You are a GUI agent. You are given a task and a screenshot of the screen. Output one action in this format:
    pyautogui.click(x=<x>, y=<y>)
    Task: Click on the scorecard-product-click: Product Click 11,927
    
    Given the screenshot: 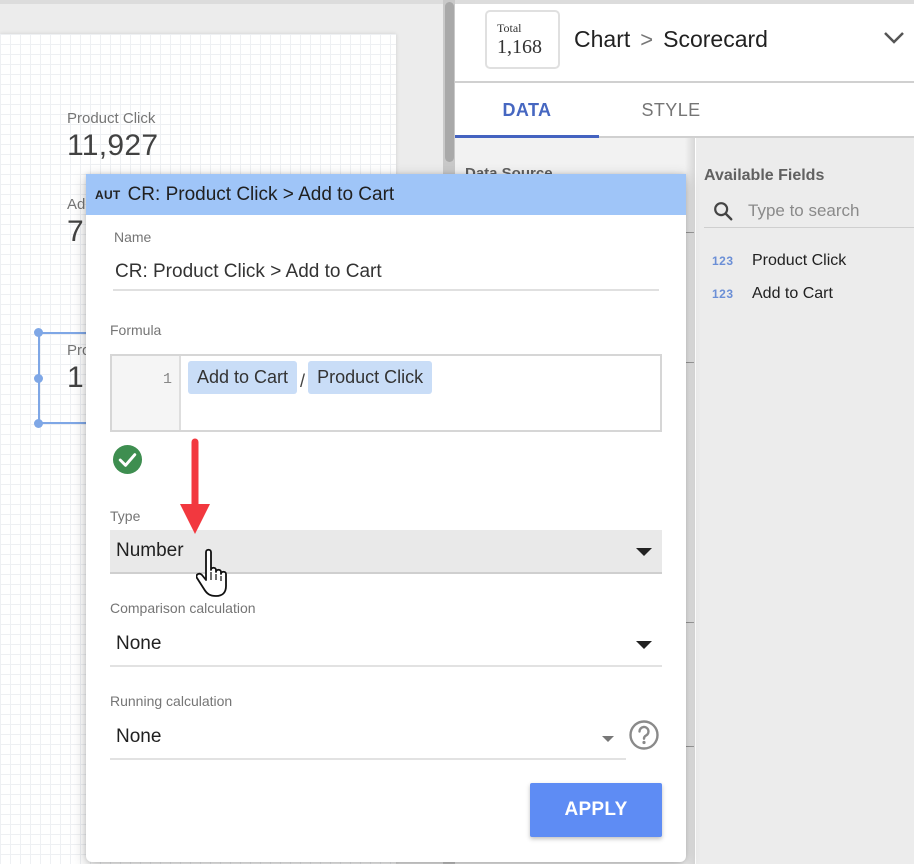 What is the action you would take?
    pyautogui.click(x=112, y=136)
    